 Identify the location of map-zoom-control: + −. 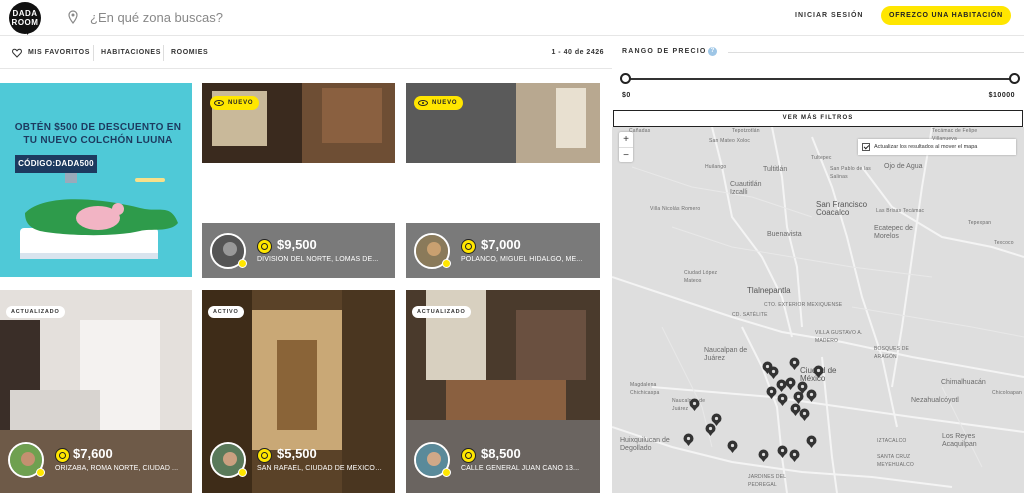
(626, 147).